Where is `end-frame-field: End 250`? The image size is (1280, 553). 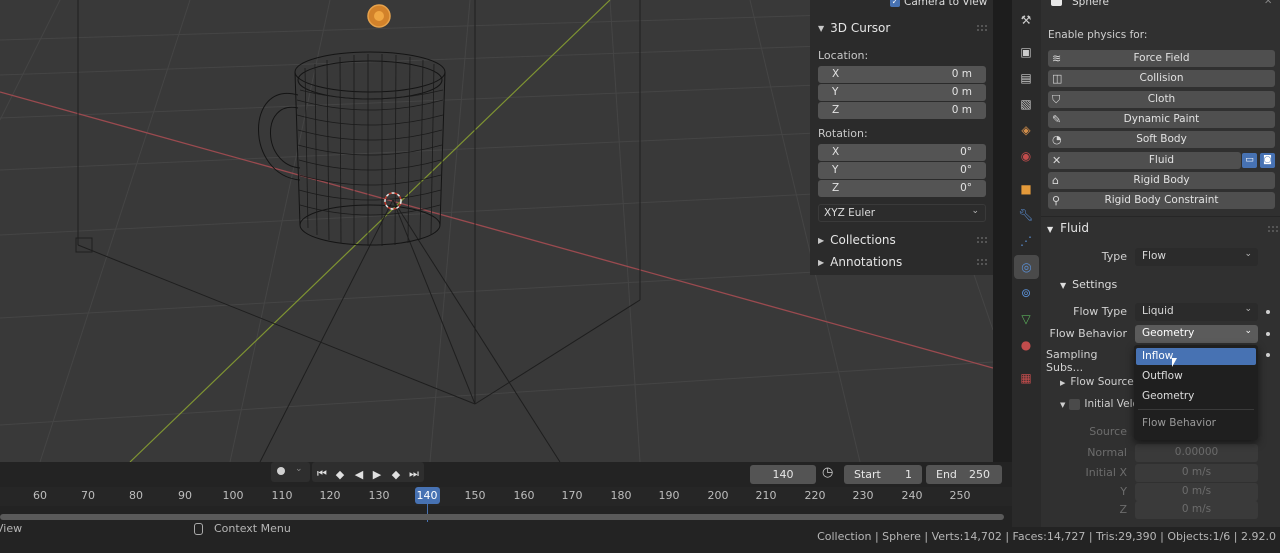
end-frame-field: End 250 is located at coordinates (964, 474).